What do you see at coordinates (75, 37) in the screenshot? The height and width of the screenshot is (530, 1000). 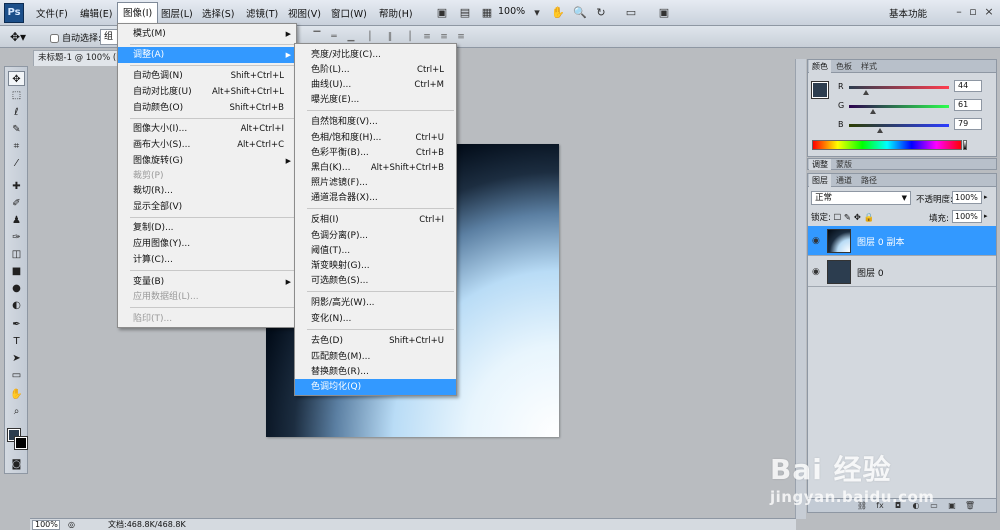 I see `auto-select-checkbox: 自动选择:` at bounding box center [75, 37].